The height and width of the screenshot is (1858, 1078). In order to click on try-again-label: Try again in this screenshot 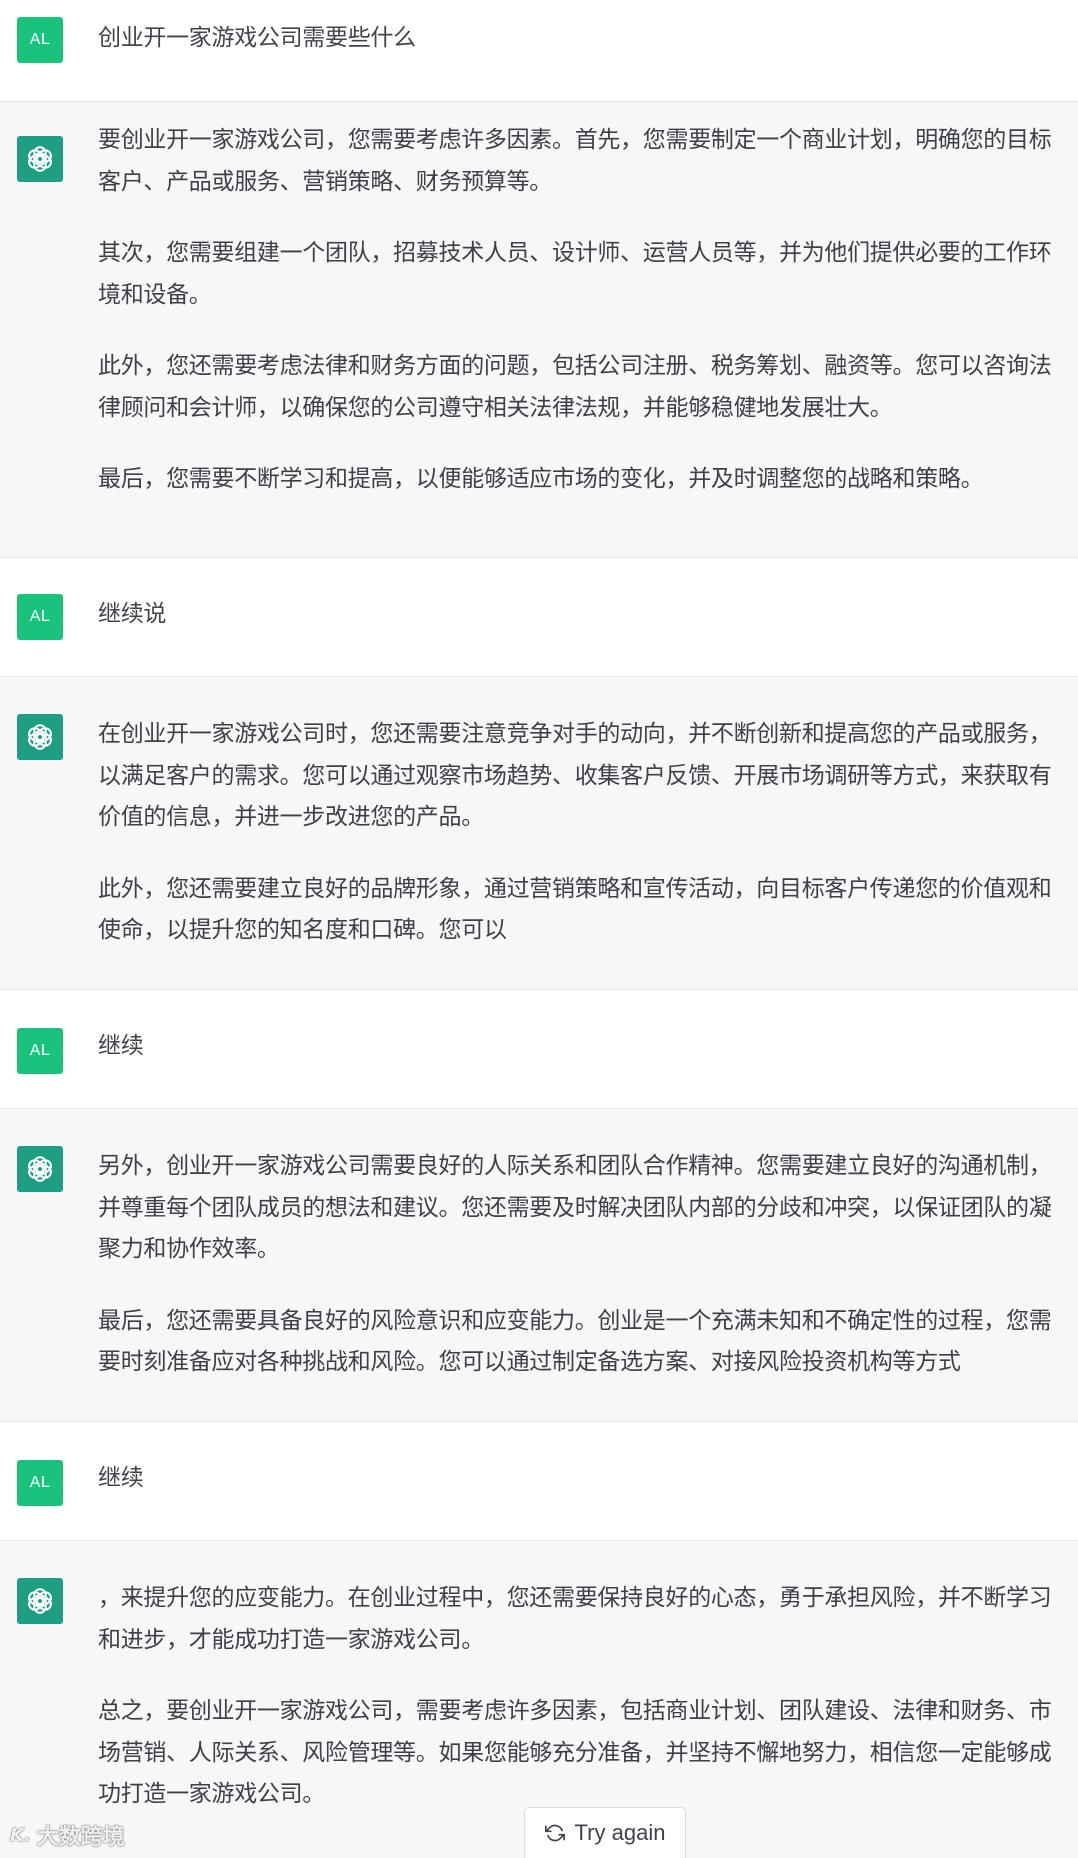, I will do `click(620, 1832)`.